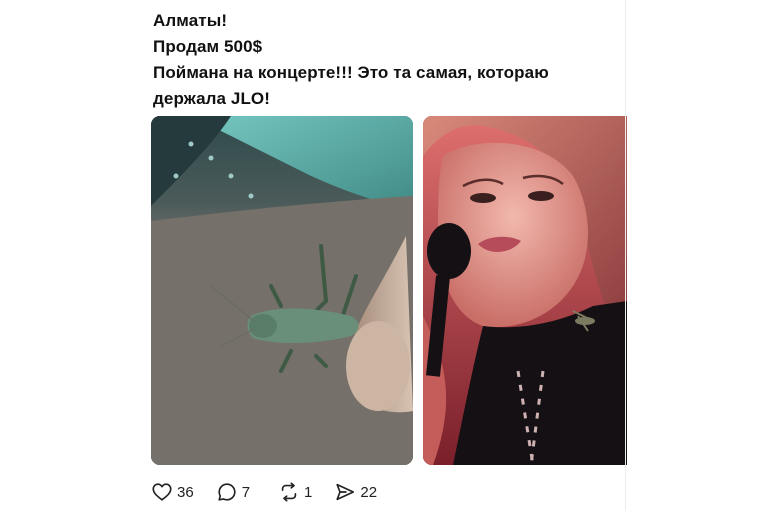 The image size is (767, 511). Describe the element at coordinates (190, 20) in the screenshot. I see `post-line-city: Алматы!` at that location.